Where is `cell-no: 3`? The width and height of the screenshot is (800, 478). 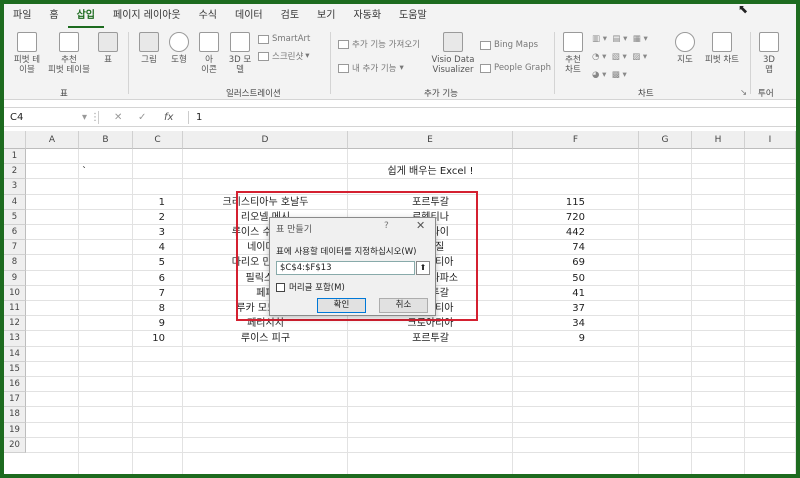
cell-no: 3 is located at coordinates (149, 232).